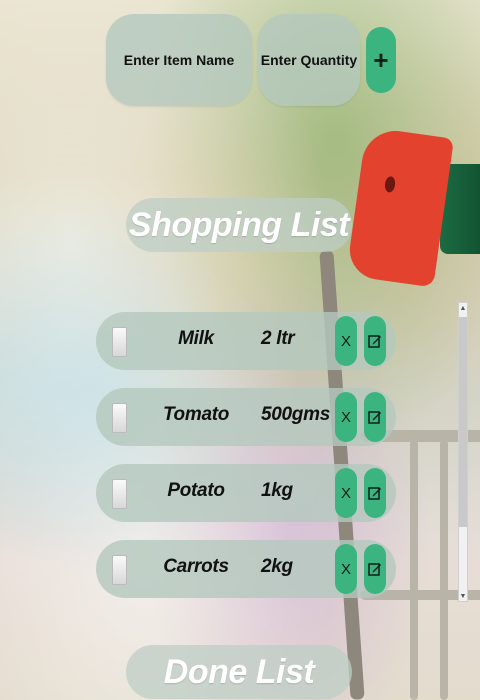 The width and height of the screenshot is (480, 700). Describe the element at coordinates (463, 422) in the screenshot. I see `scroll-thumb` at that location.